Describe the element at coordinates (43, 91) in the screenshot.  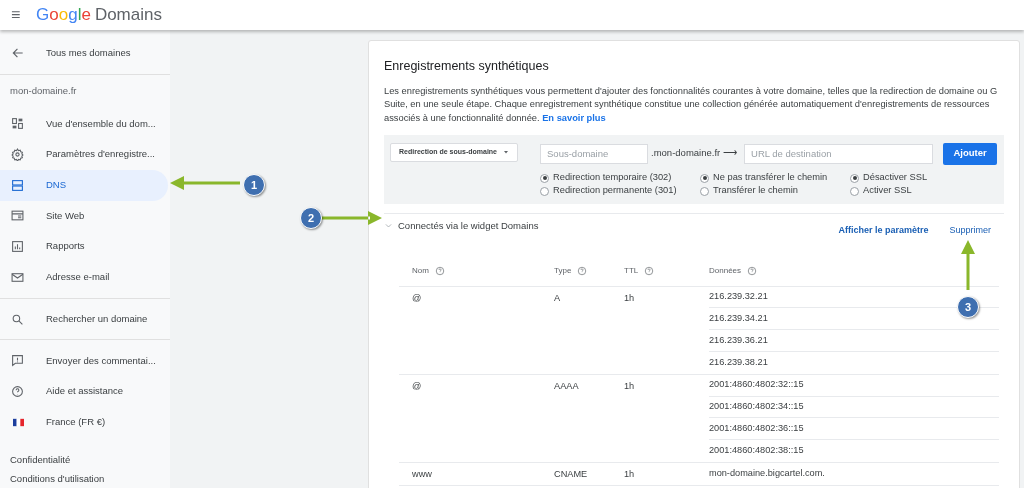
I see `domain-name: mon-domaine.fr` at that location.